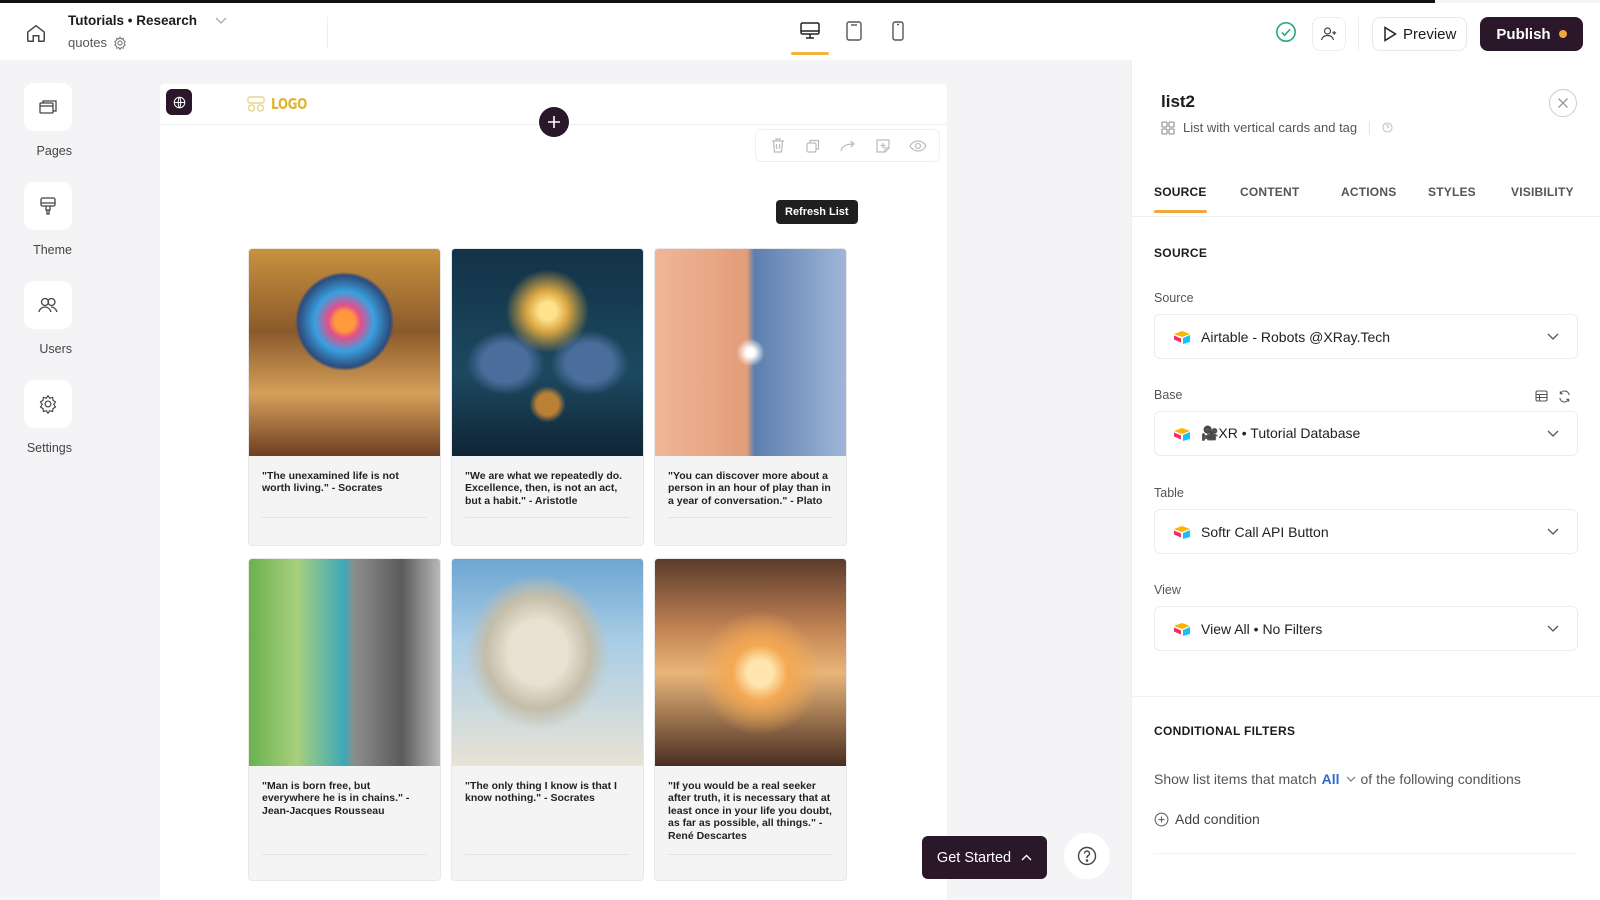  Describe the element at coordinates (179, 102) in the screenshot. I see `language-button` at that location.